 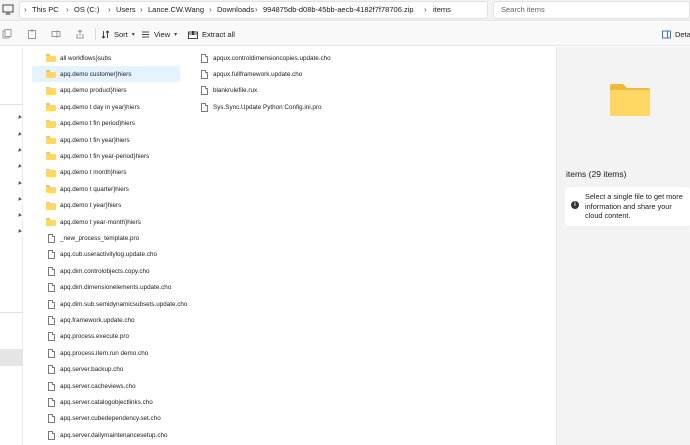 What do you see at coordinates (76, 206) in the screenshot?
I see `folder-item: apq.demo t year}hiers` at bounding box center [76, 206].